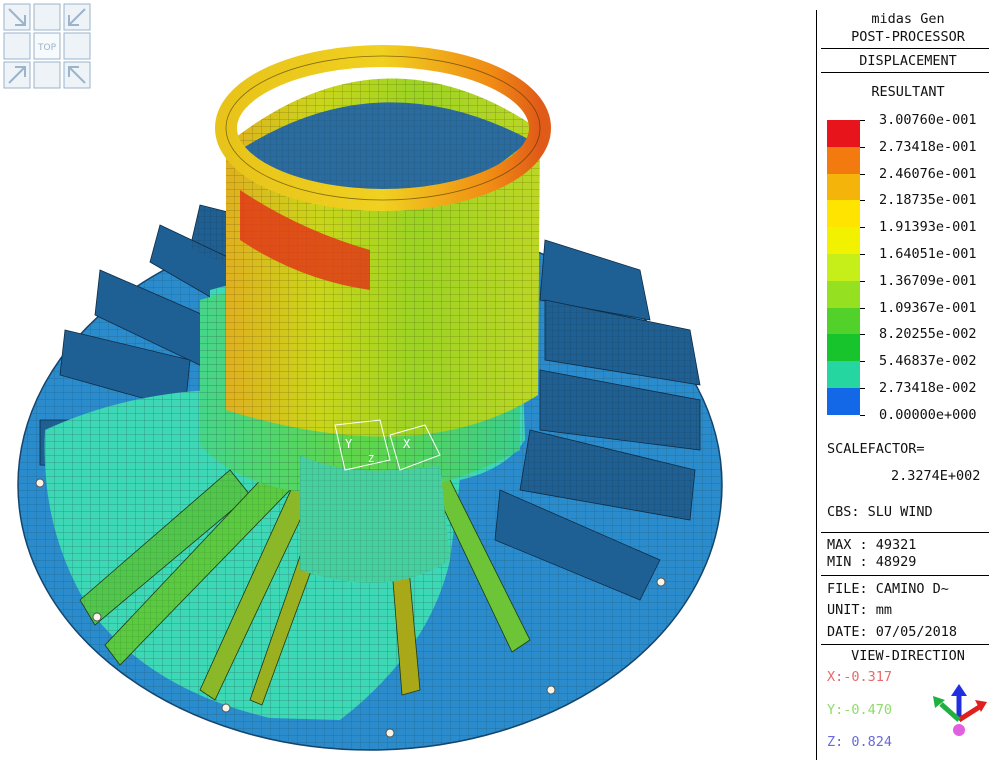  Describe the element at coordinates (872, 562) in the screenshot. I see `min-node: MIN : 48929` at that location.